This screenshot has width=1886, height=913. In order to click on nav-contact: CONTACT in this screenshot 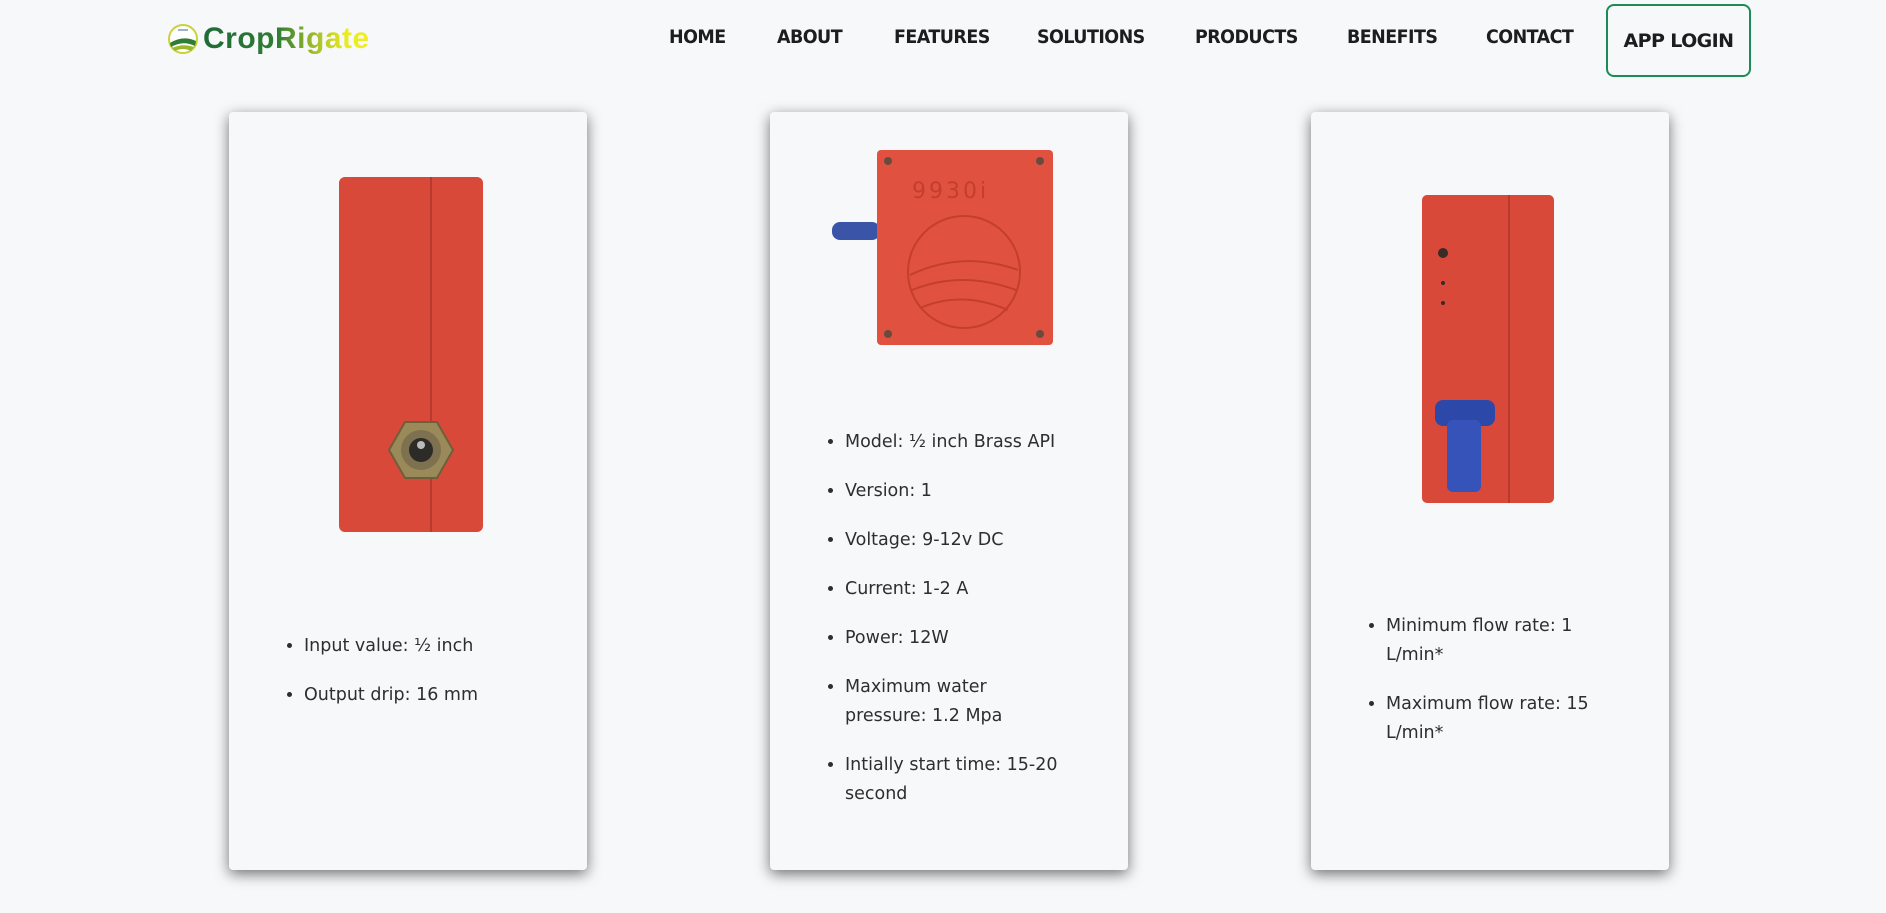, I will do `click(1530, 37)`.